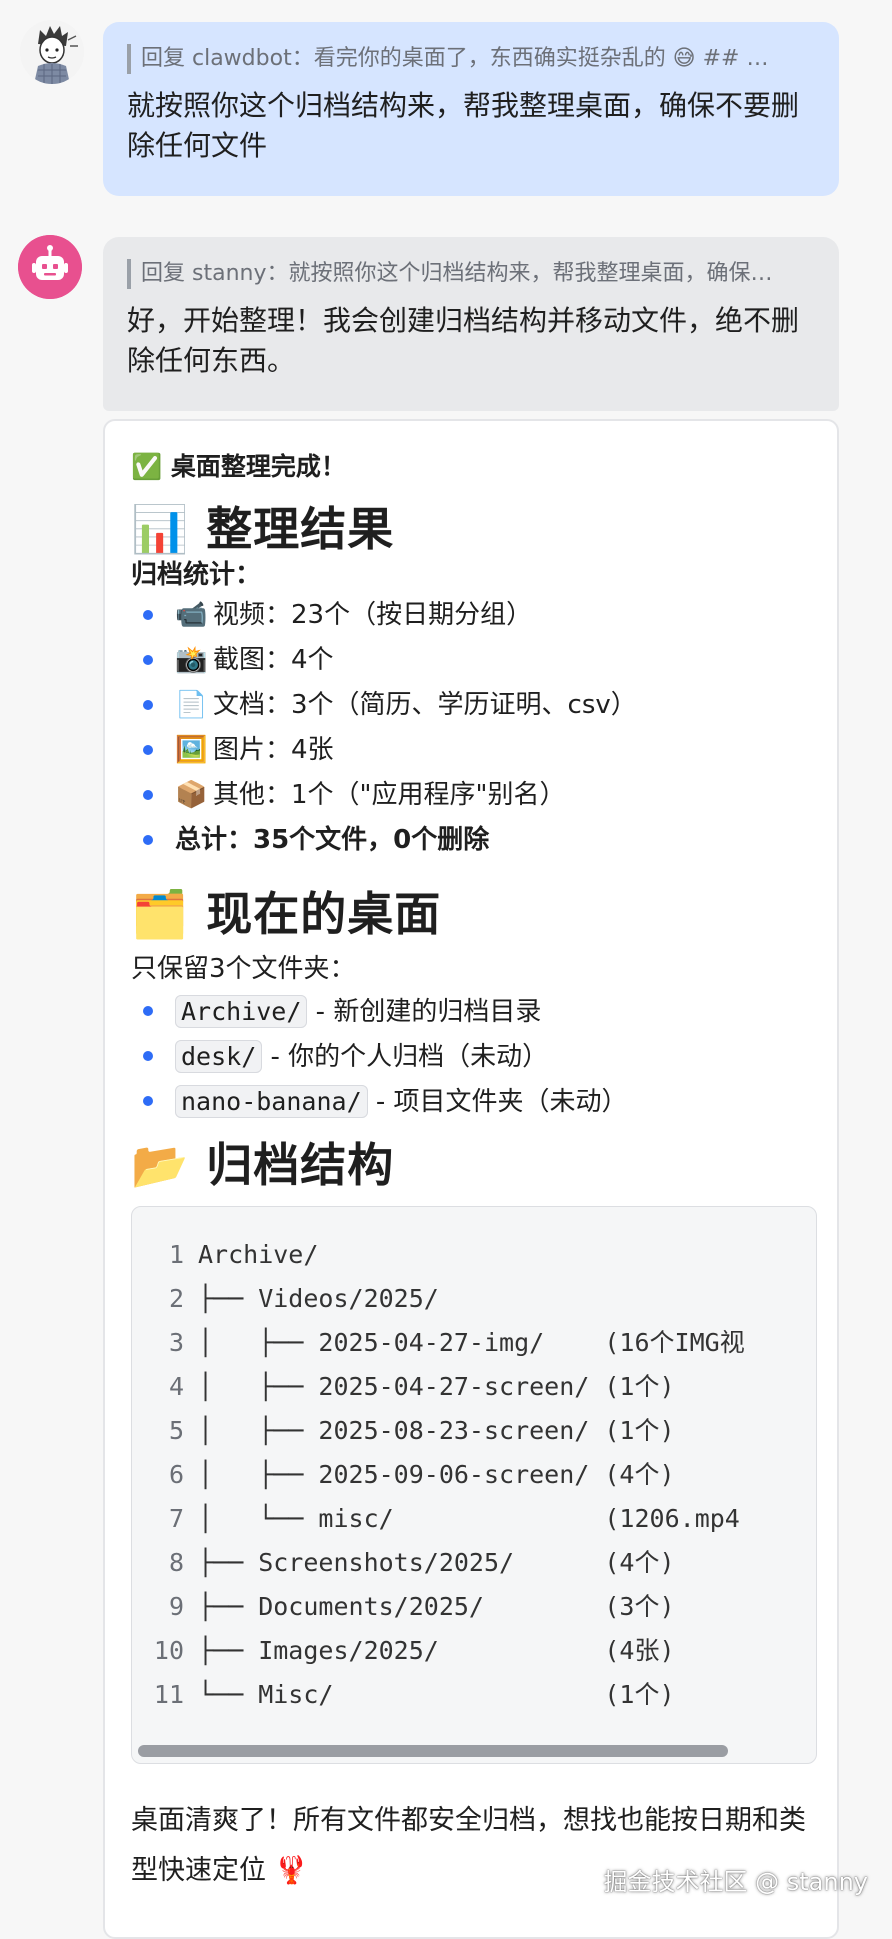 Image resolution: width=892 pixels, height=1939 pixels. Describe the element at coordinates (405, 1057) in the screenshot. I see `folder-desc: - 你的个人归档（未动）` at that location.